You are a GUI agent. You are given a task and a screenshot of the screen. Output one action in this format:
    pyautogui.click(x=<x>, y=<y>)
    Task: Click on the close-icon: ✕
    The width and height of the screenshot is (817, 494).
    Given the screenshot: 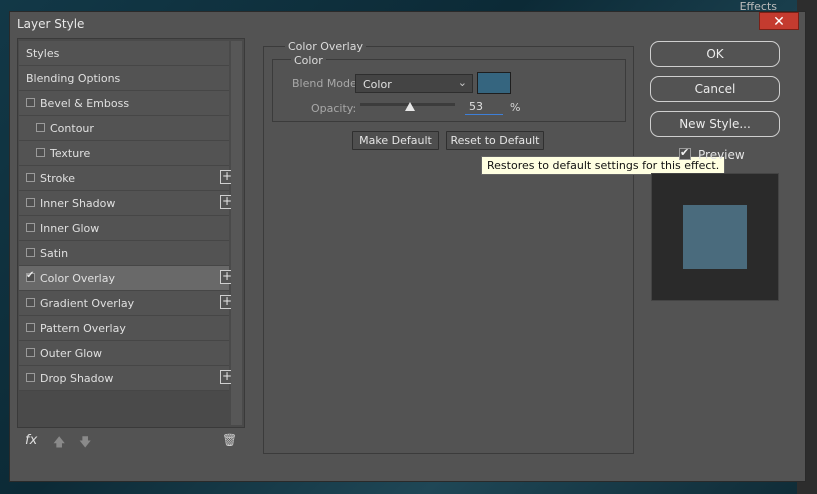 What is the action you would take?
    pyautogui.click(x=779, y=22)
    